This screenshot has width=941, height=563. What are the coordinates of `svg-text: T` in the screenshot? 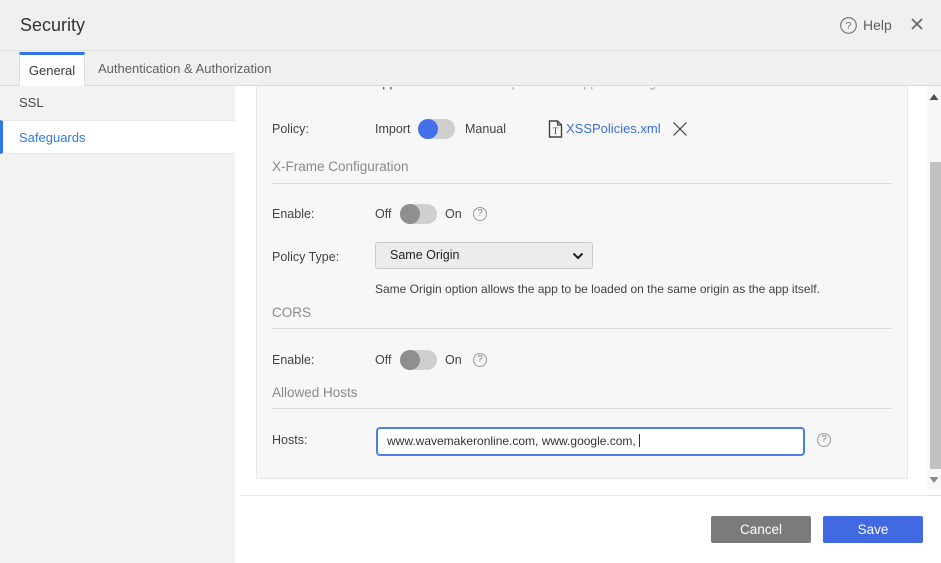 It's located at (556, 131).